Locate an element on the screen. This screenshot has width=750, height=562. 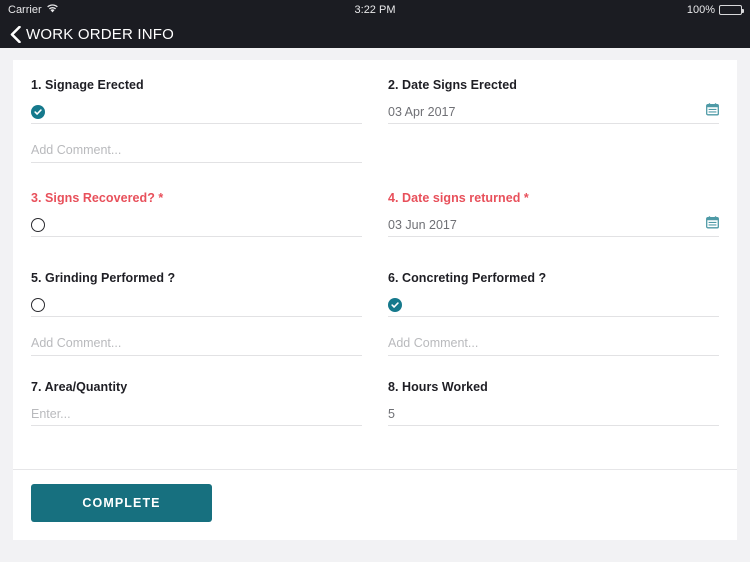
field-label: 7. Area/Quantity is located at coordinates (79, 387).